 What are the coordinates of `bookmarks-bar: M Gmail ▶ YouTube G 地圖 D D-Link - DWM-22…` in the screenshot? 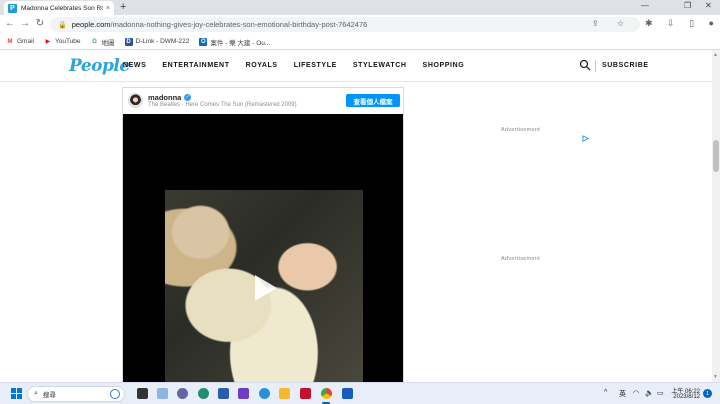 It's located at (360, 42).